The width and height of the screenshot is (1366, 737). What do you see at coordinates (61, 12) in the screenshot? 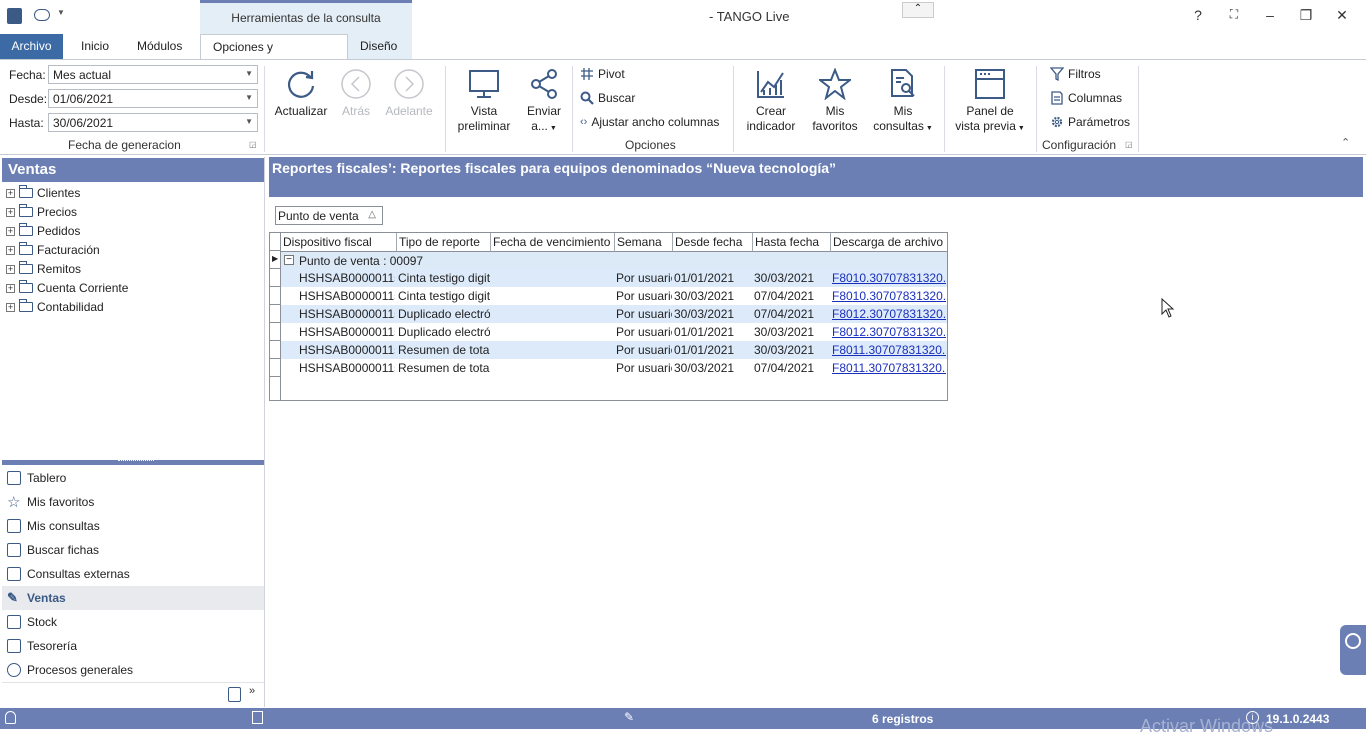
I see `quick-access-dropdown-icon: ▼` at bounding box center [61, 12].